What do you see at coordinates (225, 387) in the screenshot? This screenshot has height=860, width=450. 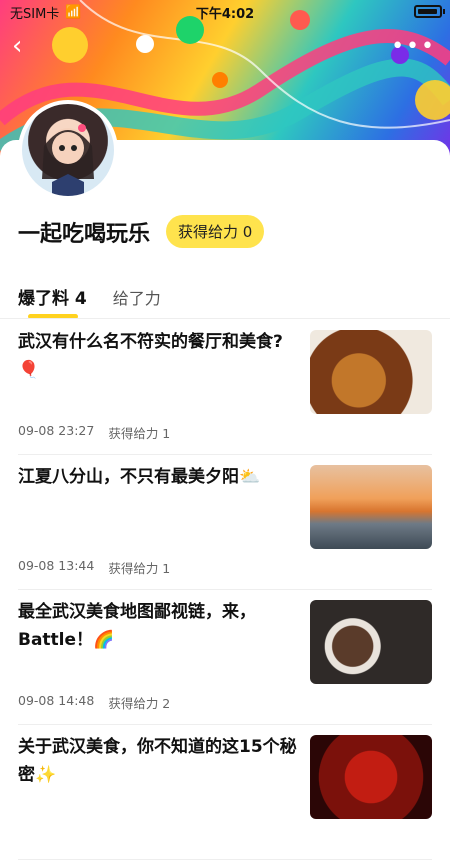 I see `list-item: 武汉有什么名不符实的餐厅和美食?🎈 09-08 23:27 获得给力 1` at bounding box center [225, 387].